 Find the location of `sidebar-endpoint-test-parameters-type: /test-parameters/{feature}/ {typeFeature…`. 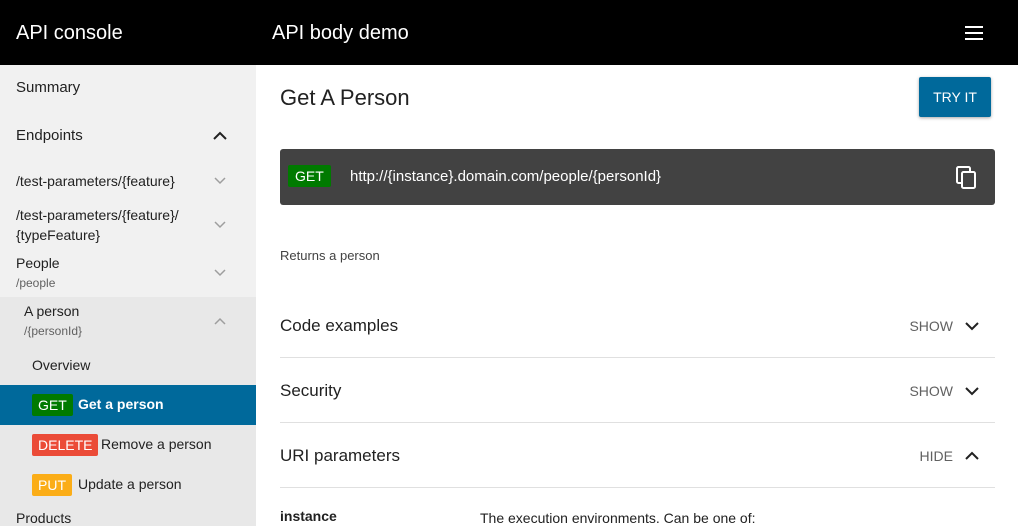

sidebar-endpoint-test-parameters-type: /test-parameters/{feature}/ {typeFeature… is located at coordinates (97, 225).